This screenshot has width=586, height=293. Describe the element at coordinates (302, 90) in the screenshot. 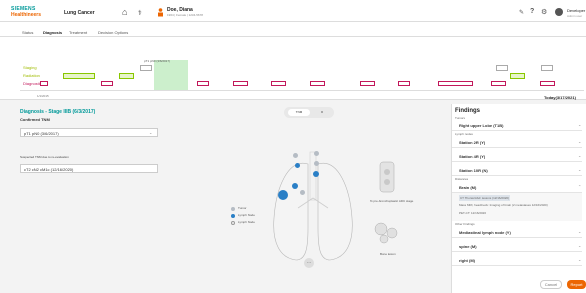

I see `timeline-axis` at that location.